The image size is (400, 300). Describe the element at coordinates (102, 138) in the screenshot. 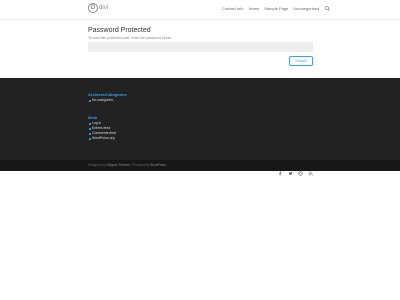

I see `meta-link-wordpress-org: WordPress.org` at that location.